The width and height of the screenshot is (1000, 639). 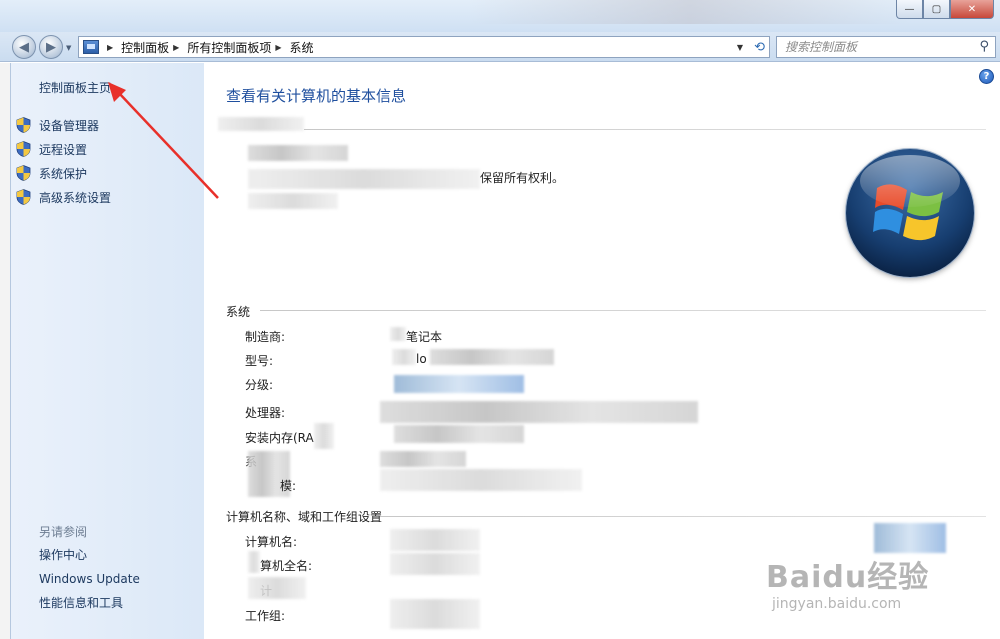 What do you see at coordinates (254, 562) in the screenshot?
I see `redacted-full-name-label-start` at bounding box center [254, 562].